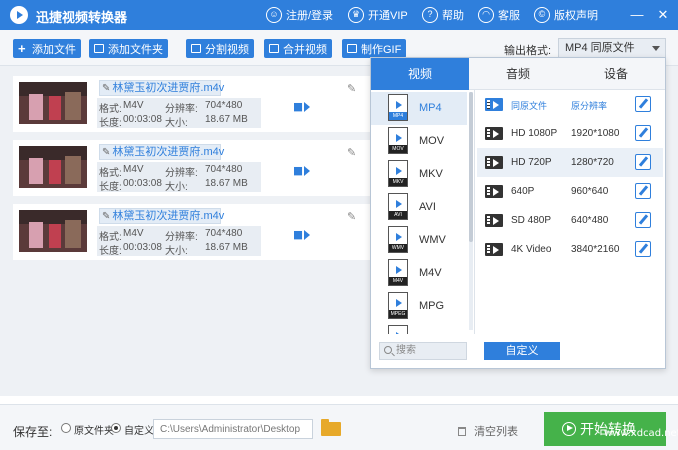  Describe the element at coordinates (663, 15) in the screenshot. I see `close-icon: ✕` at that location.